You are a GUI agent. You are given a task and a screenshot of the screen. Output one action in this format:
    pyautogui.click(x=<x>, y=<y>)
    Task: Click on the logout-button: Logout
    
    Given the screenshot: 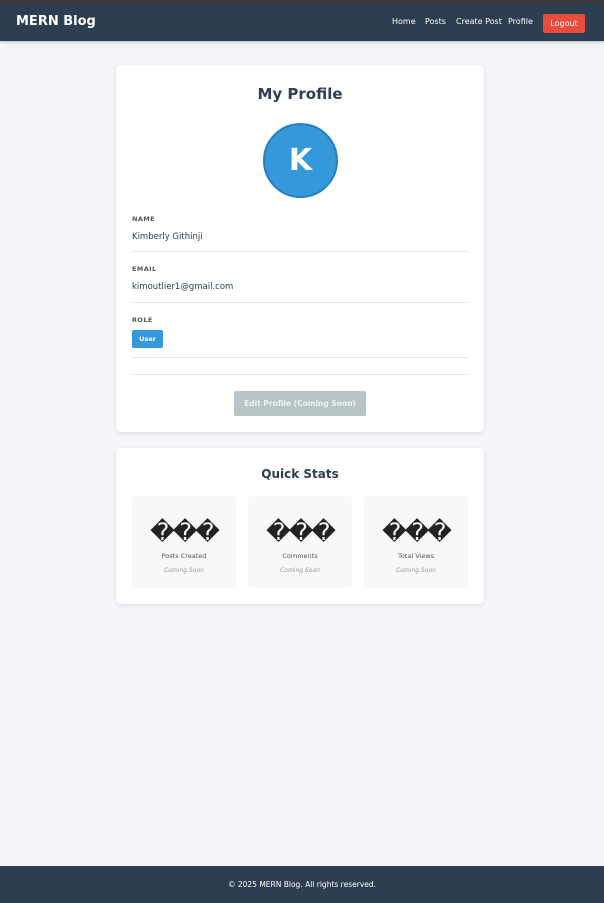 What is the action you would take?
    pyautogui.click(x=564, y=23)
    